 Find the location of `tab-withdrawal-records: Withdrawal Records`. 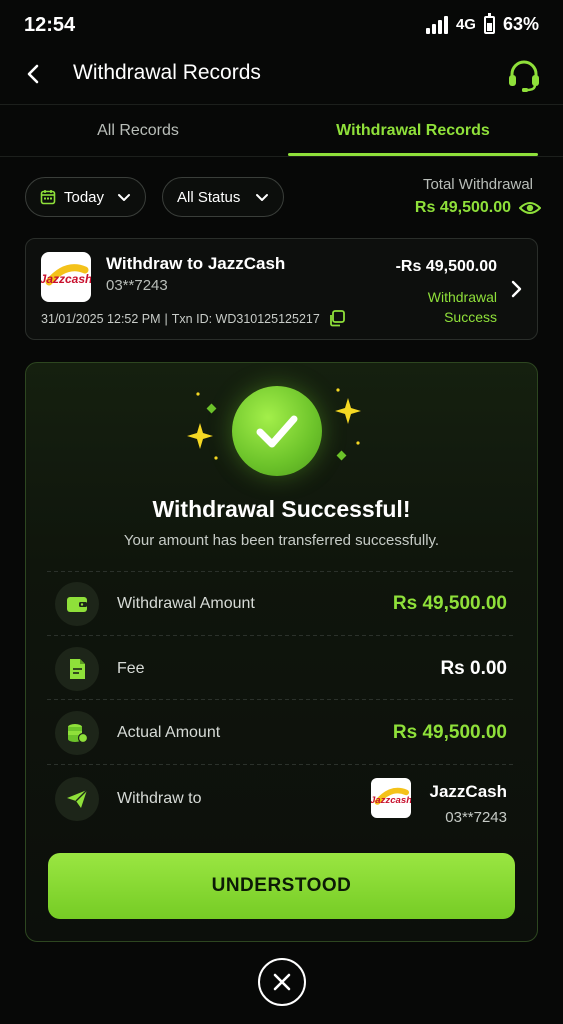

tab-withdrawal-records: Withdrawal Records is located at coordinates (413, 131).